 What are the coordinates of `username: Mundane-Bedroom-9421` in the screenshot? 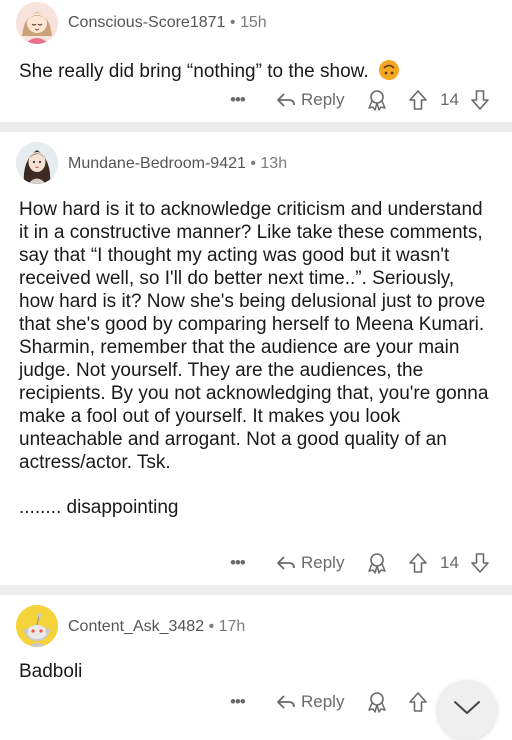 It's located at (157, 163).